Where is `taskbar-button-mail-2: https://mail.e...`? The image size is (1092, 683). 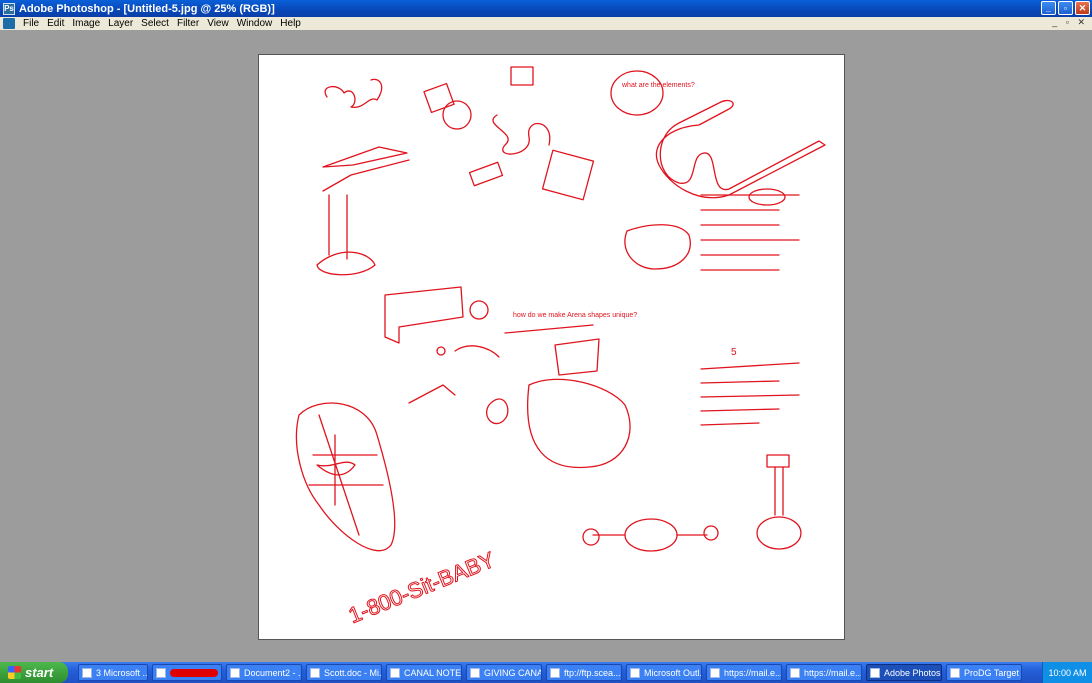 taskbar-button-mail-2: https://mail.e... is located at coordinates (824, 672).